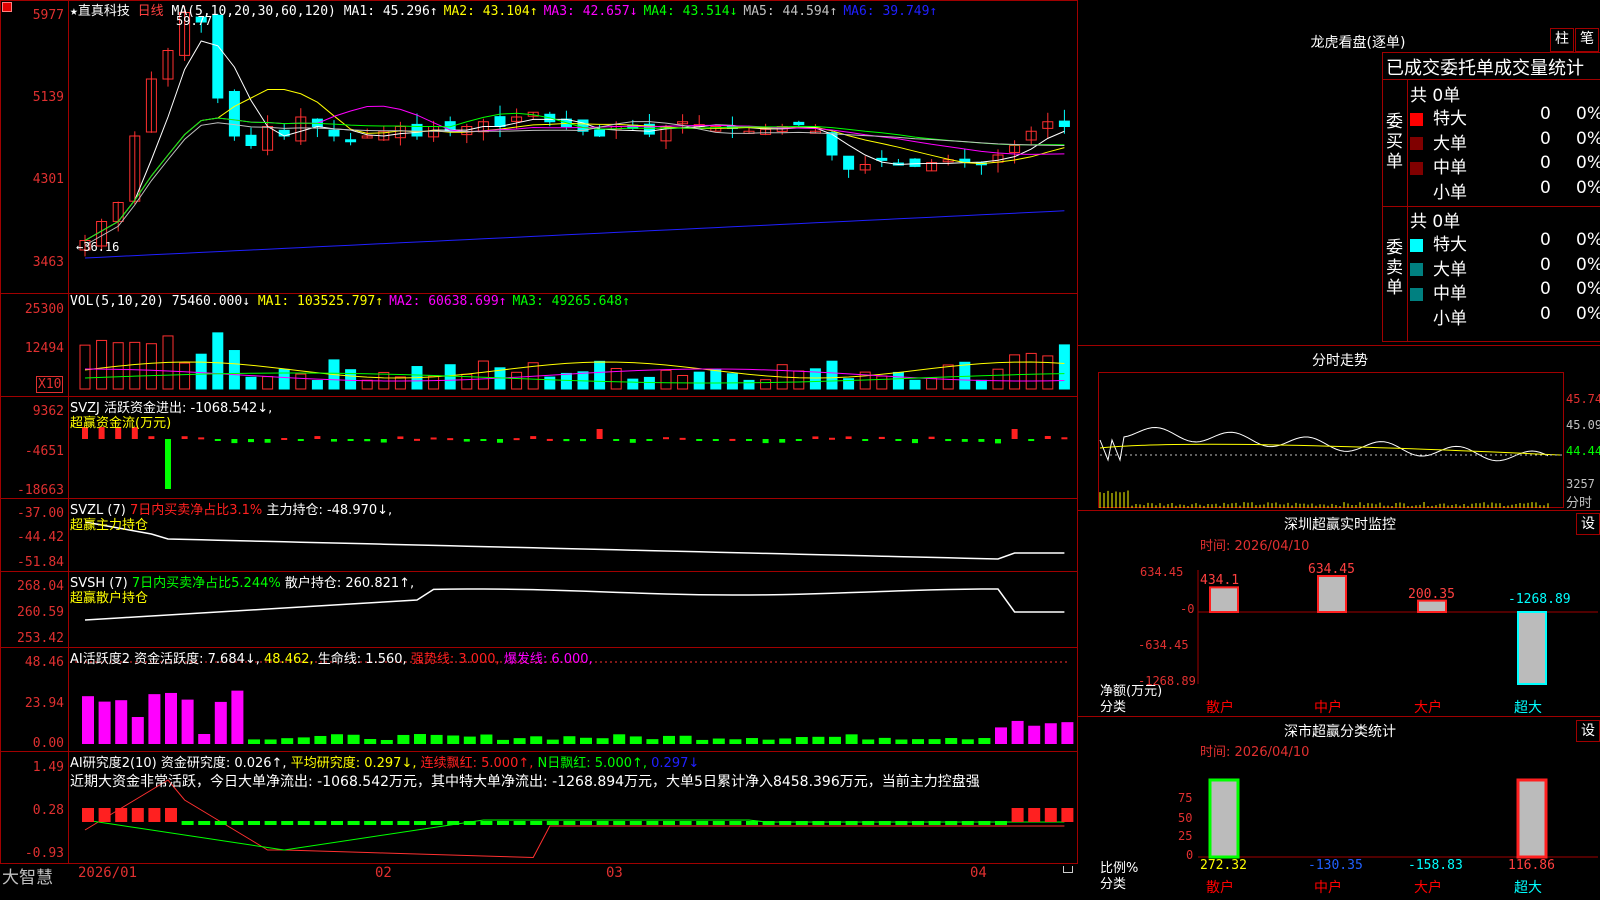 The width and height of the screenshot is (1600, 900). What do you see at coordinates (890, 11) in the screenshot?
I see `ma-label-5: MA6: 39.749↑` at bounding box center [890, 11].